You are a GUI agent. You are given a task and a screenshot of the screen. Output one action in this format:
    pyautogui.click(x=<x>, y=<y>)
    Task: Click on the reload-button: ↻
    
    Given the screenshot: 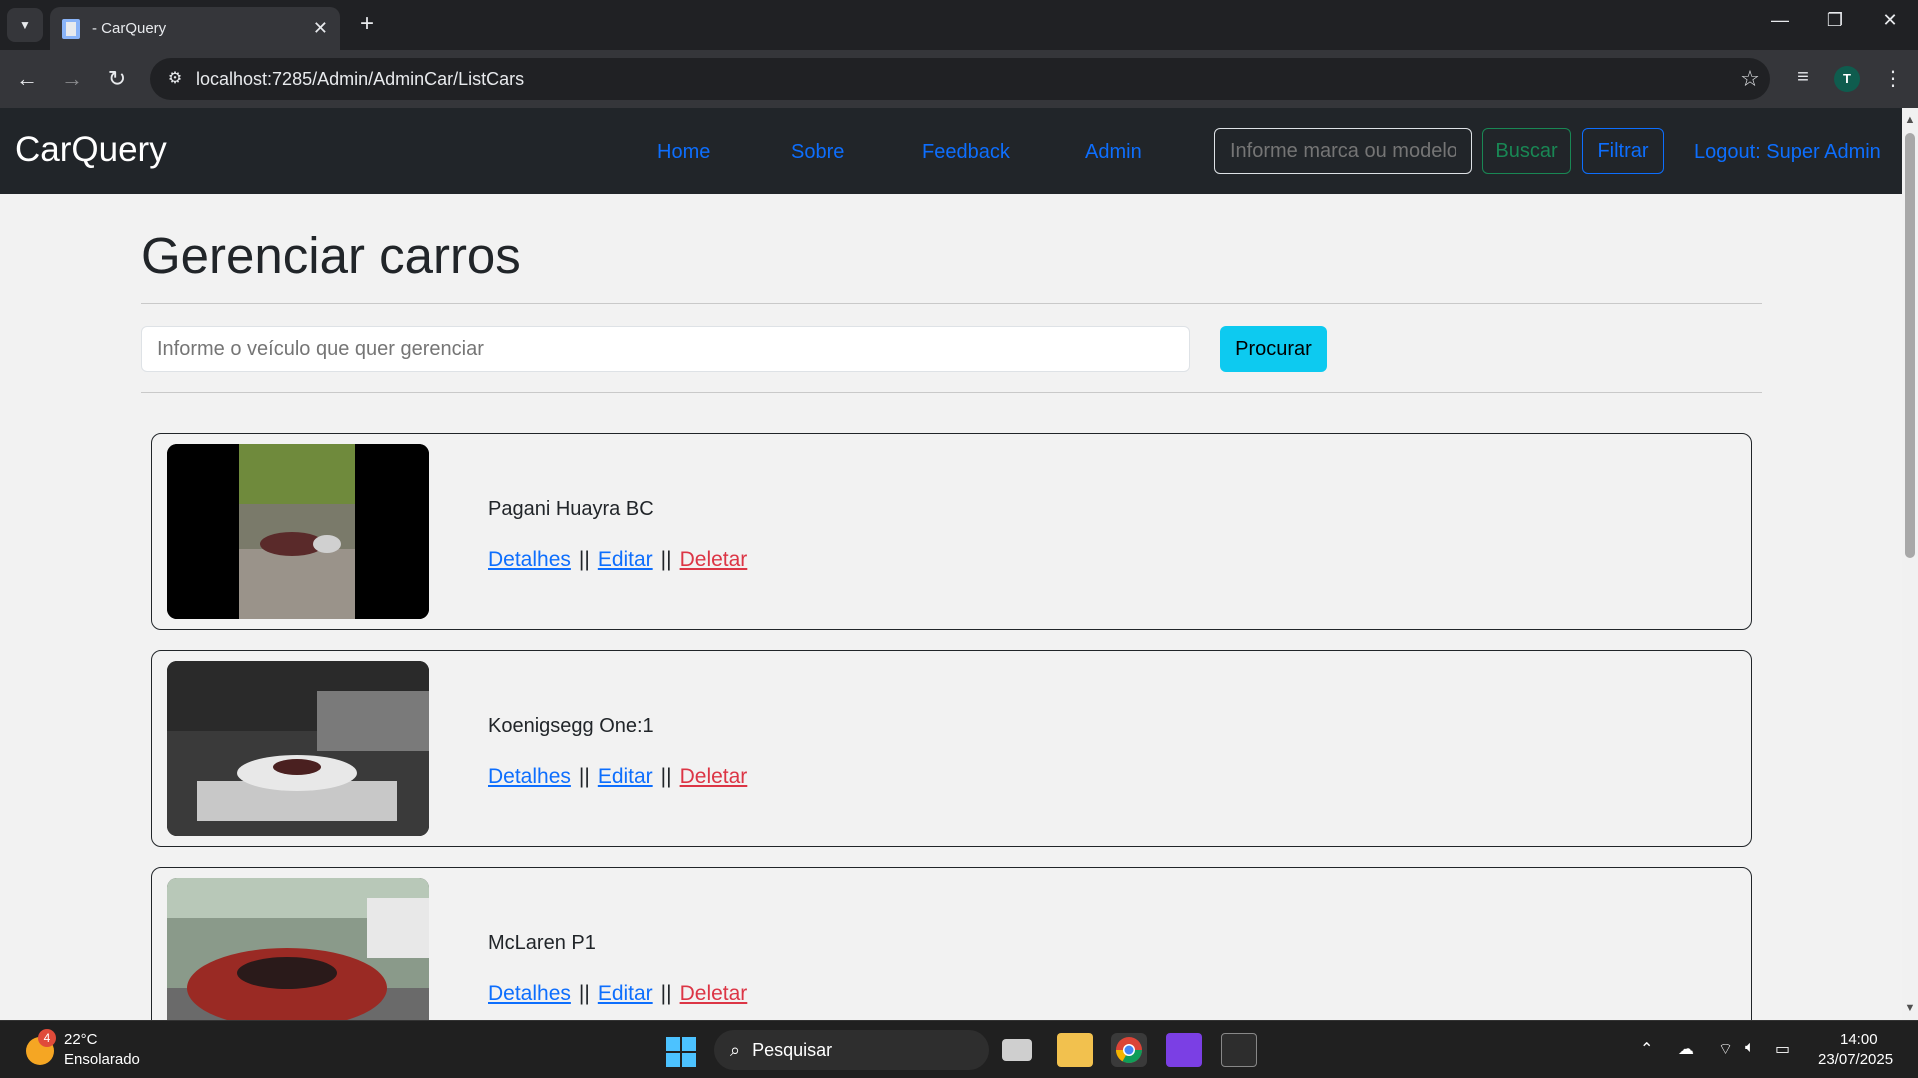 What is the action you would take?
    pyautogui.click(x=117, y=79)
    